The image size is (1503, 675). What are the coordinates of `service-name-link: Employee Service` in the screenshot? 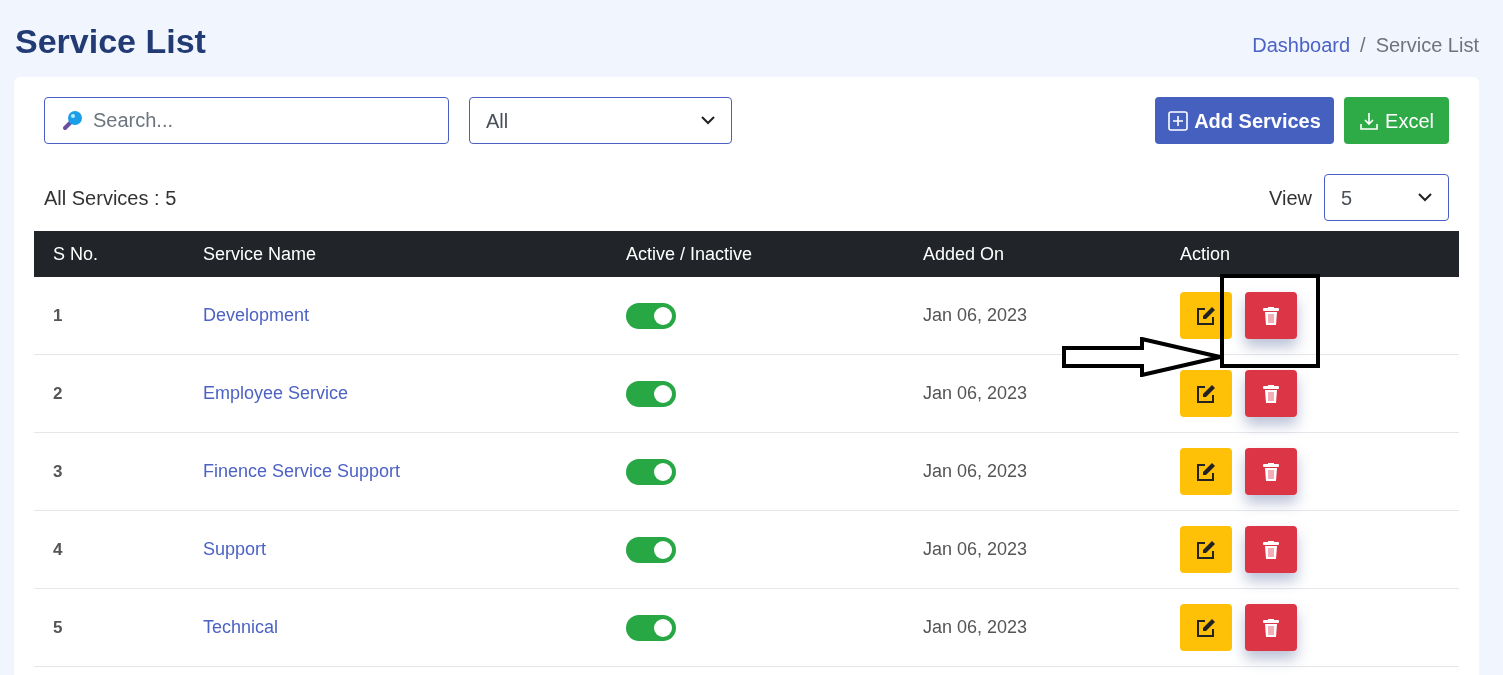 It's located at (276, 393).